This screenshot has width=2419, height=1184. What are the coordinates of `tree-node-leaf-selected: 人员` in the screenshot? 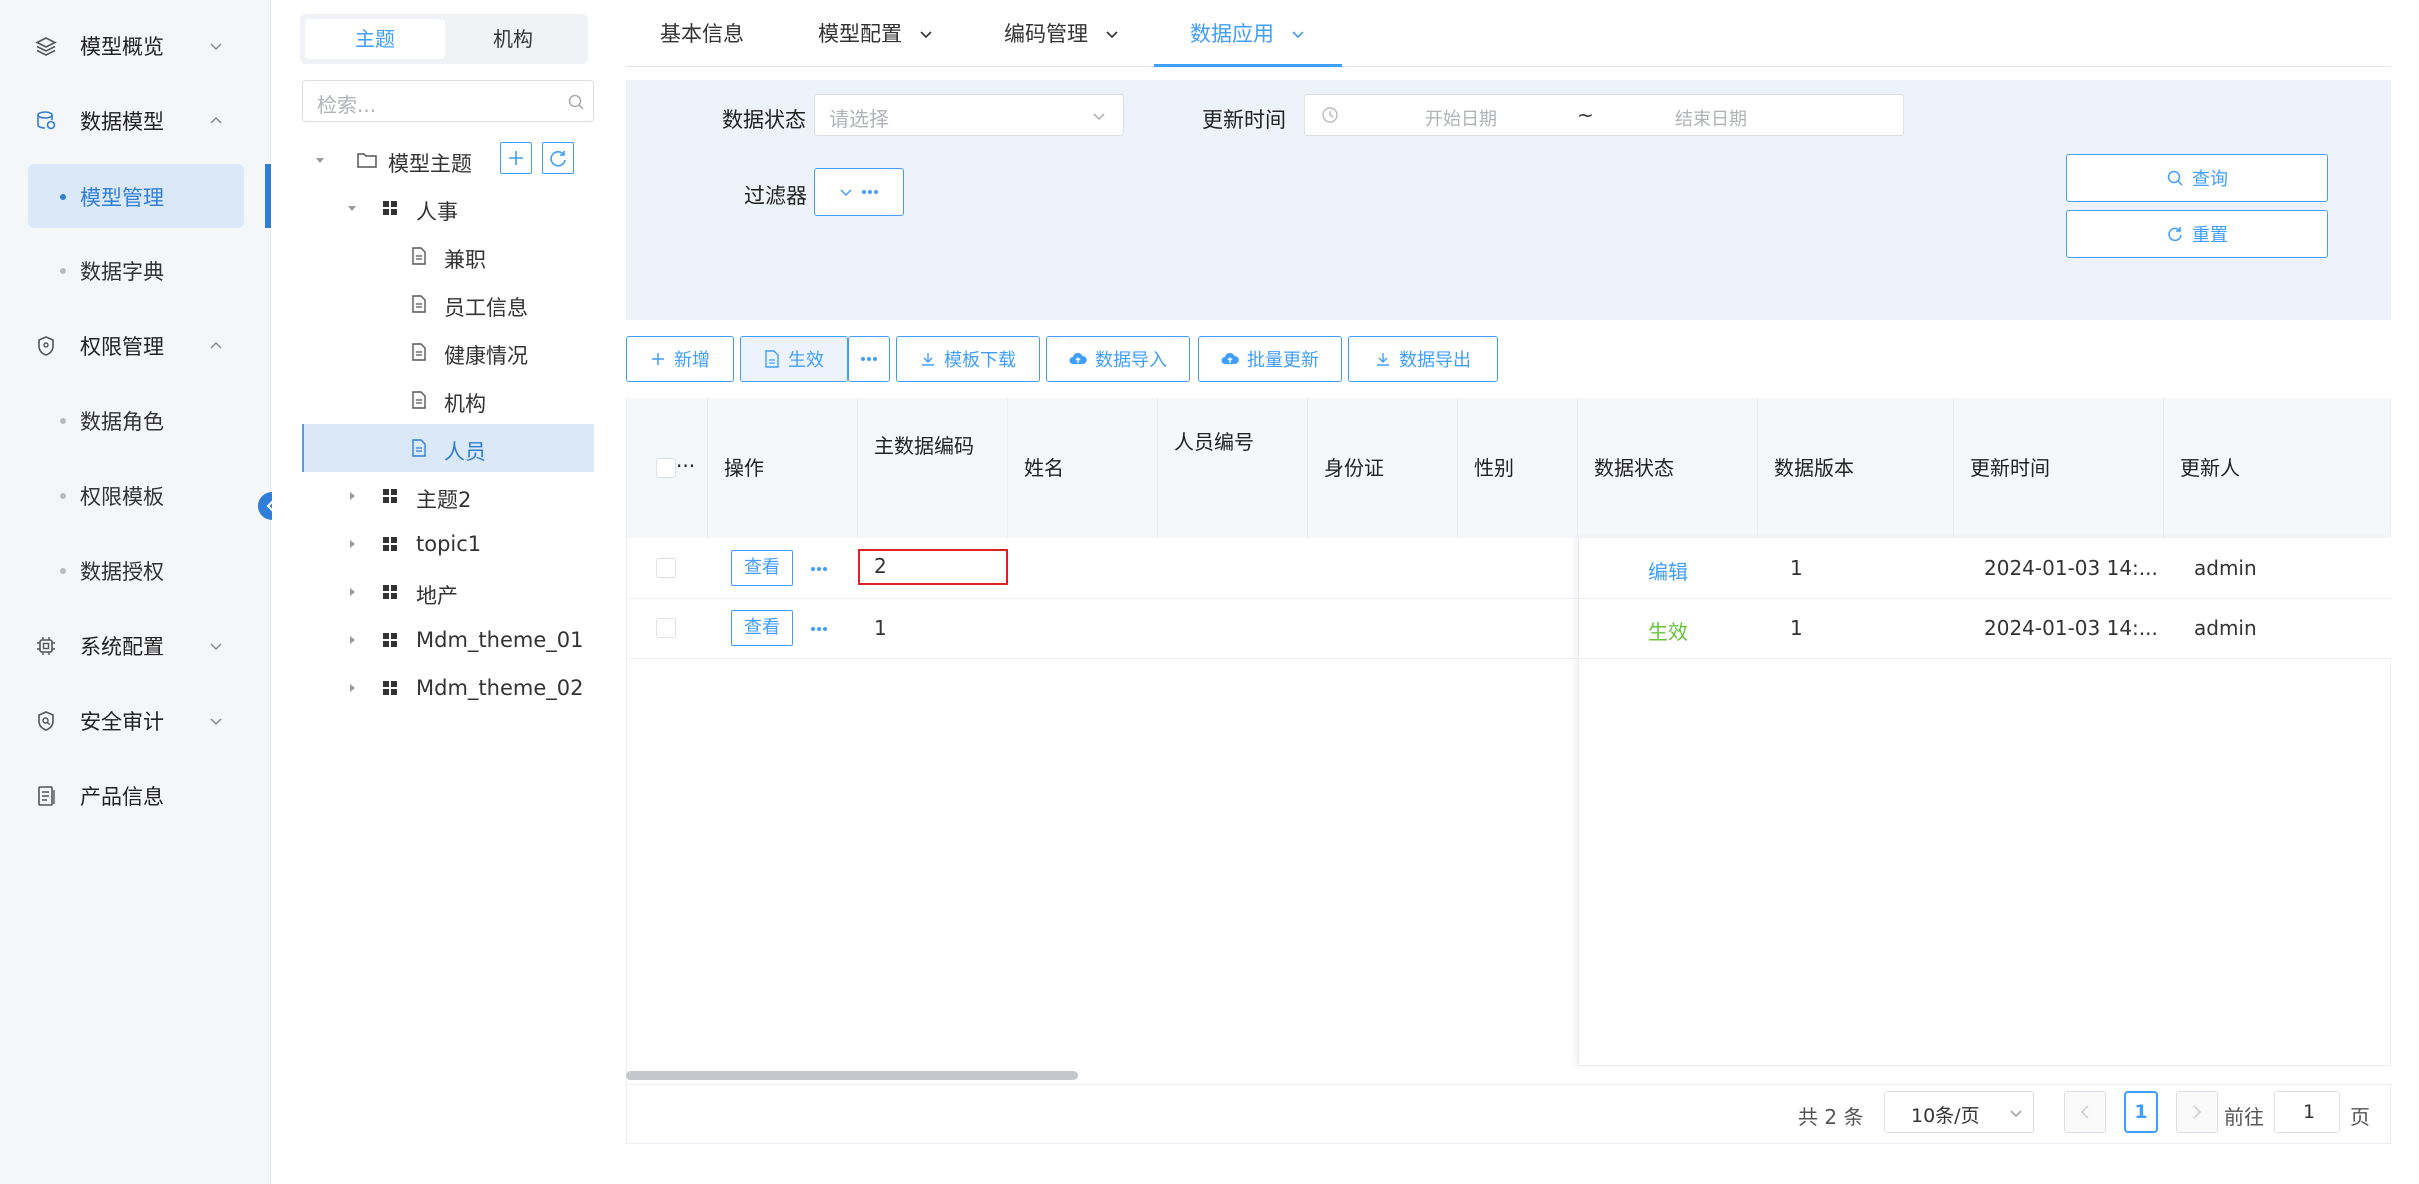 It's located at (448, 448).